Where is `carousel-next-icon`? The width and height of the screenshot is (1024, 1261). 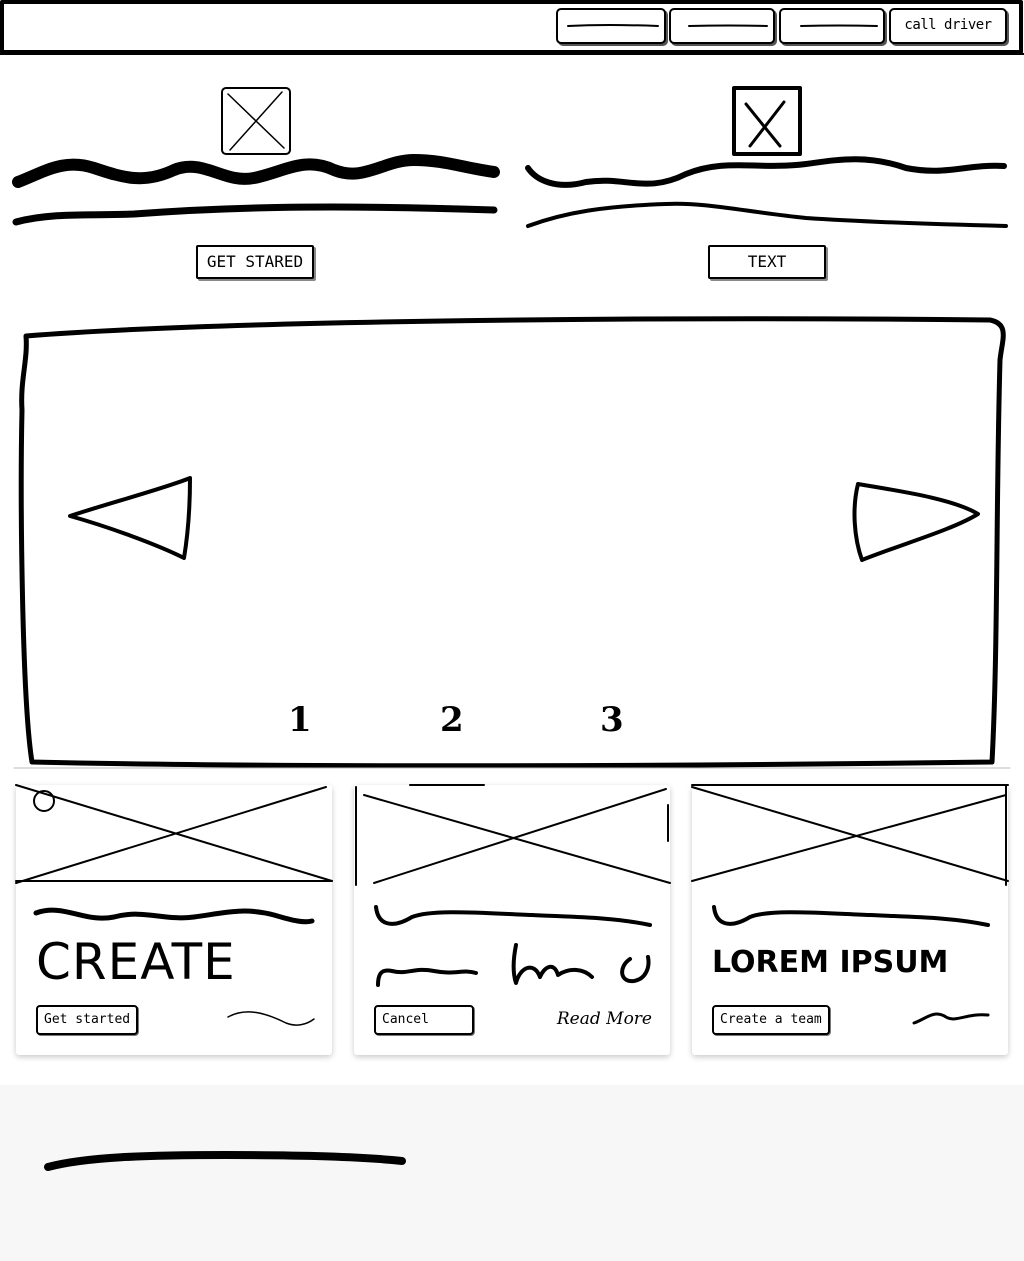 carousel-next-icon is located at coordinates (917, 521).